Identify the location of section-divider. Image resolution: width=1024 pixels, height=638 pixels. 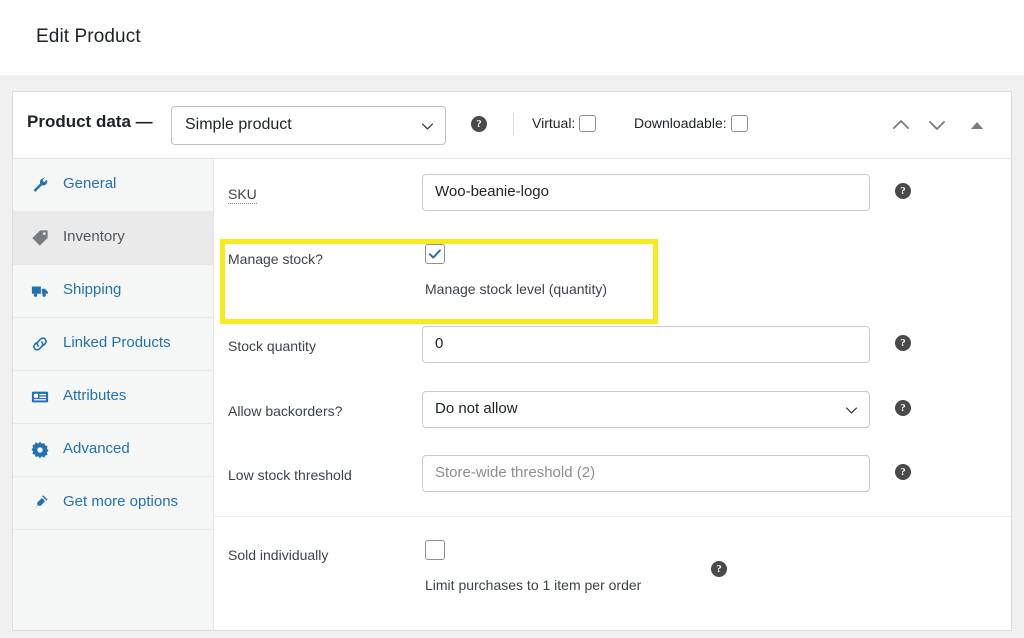
(612, 516).